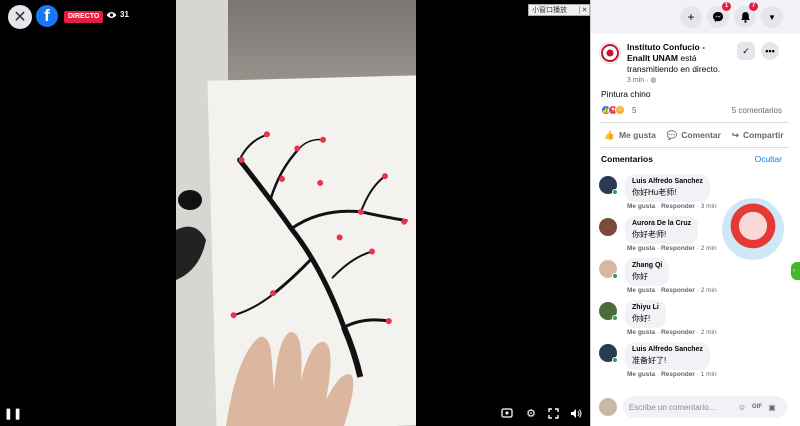  Describe the element at coordinates (753, 229) in the screenshot. I see `floating-sticker-image` at that location.